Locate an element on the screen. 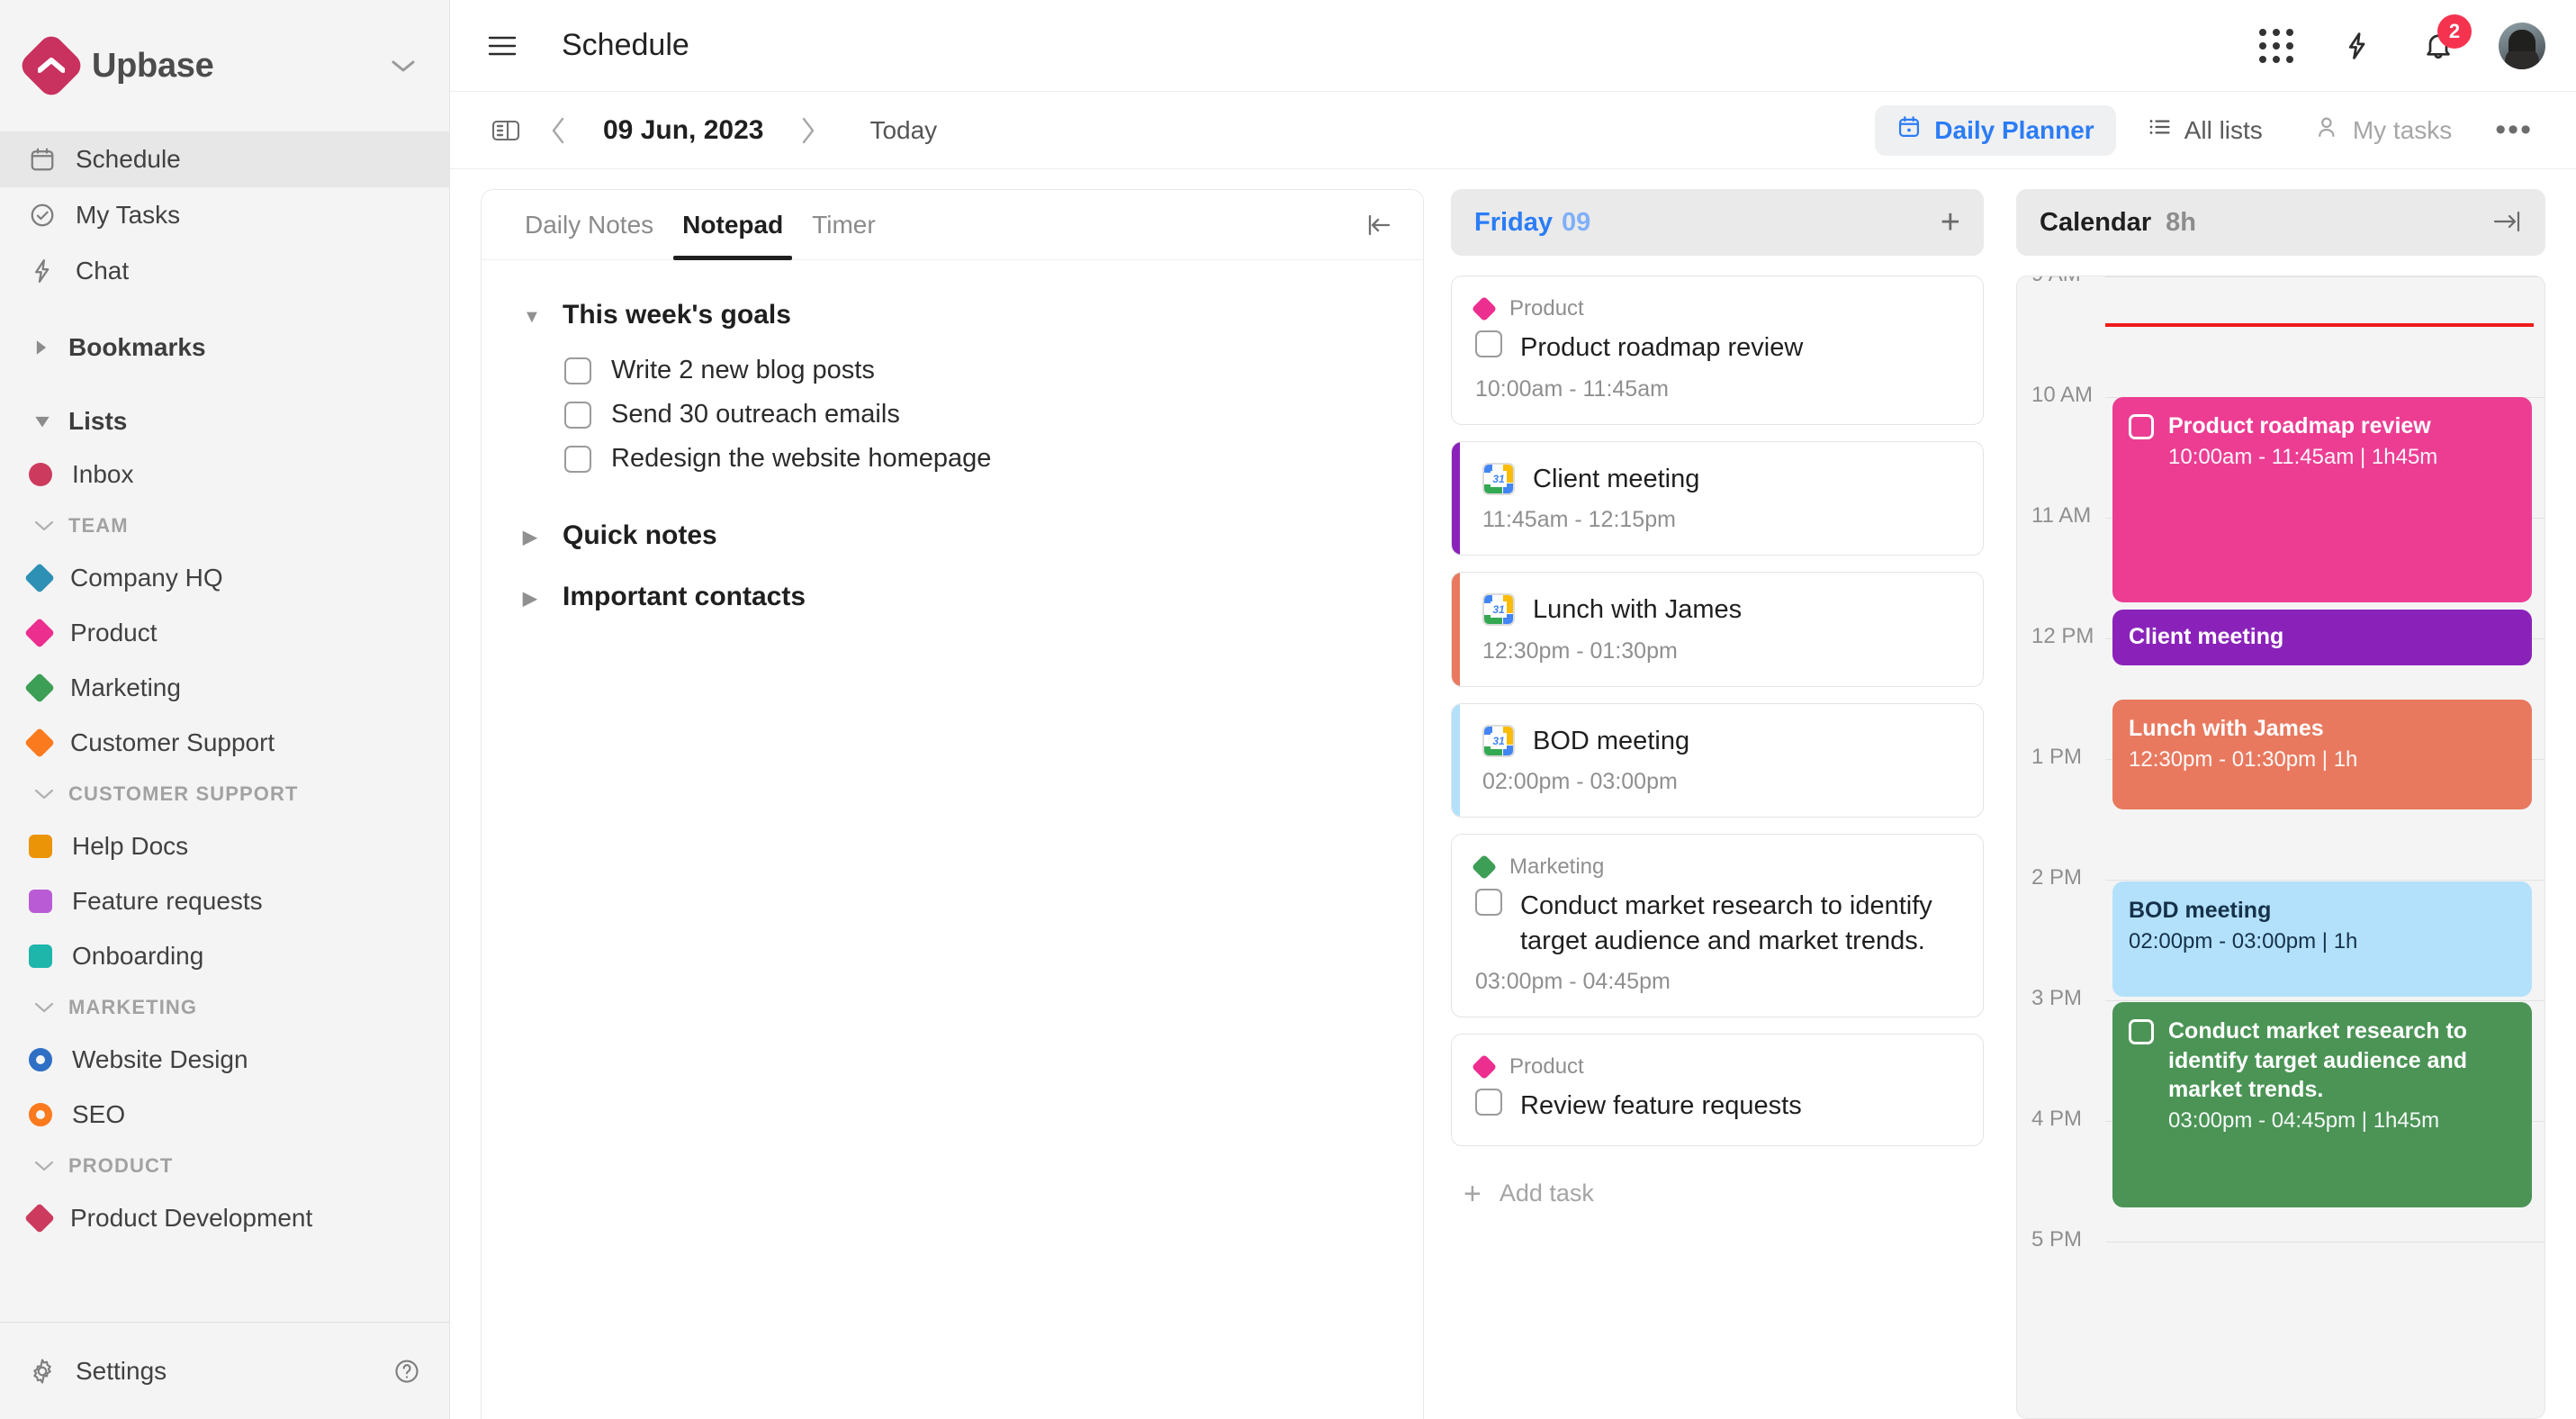 The width and height of the screenshot is (2576, 1419). more-options-button: ••• is located at coordinates (2513, 130).